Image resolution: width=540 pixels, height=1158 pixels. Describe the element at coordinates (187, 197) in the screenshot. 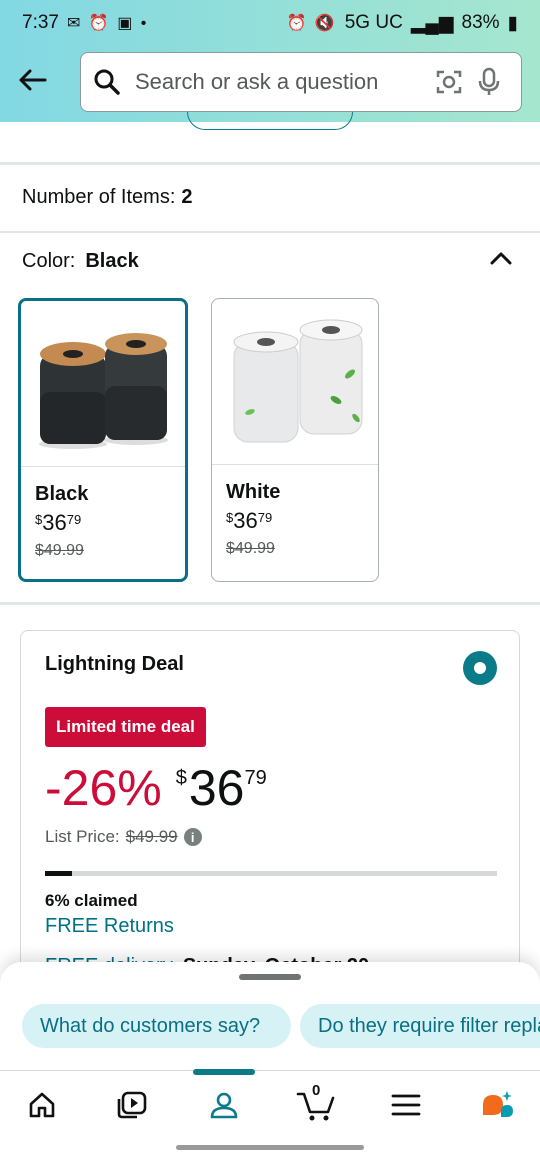

I see `number-of-items-value: 2` at that location.